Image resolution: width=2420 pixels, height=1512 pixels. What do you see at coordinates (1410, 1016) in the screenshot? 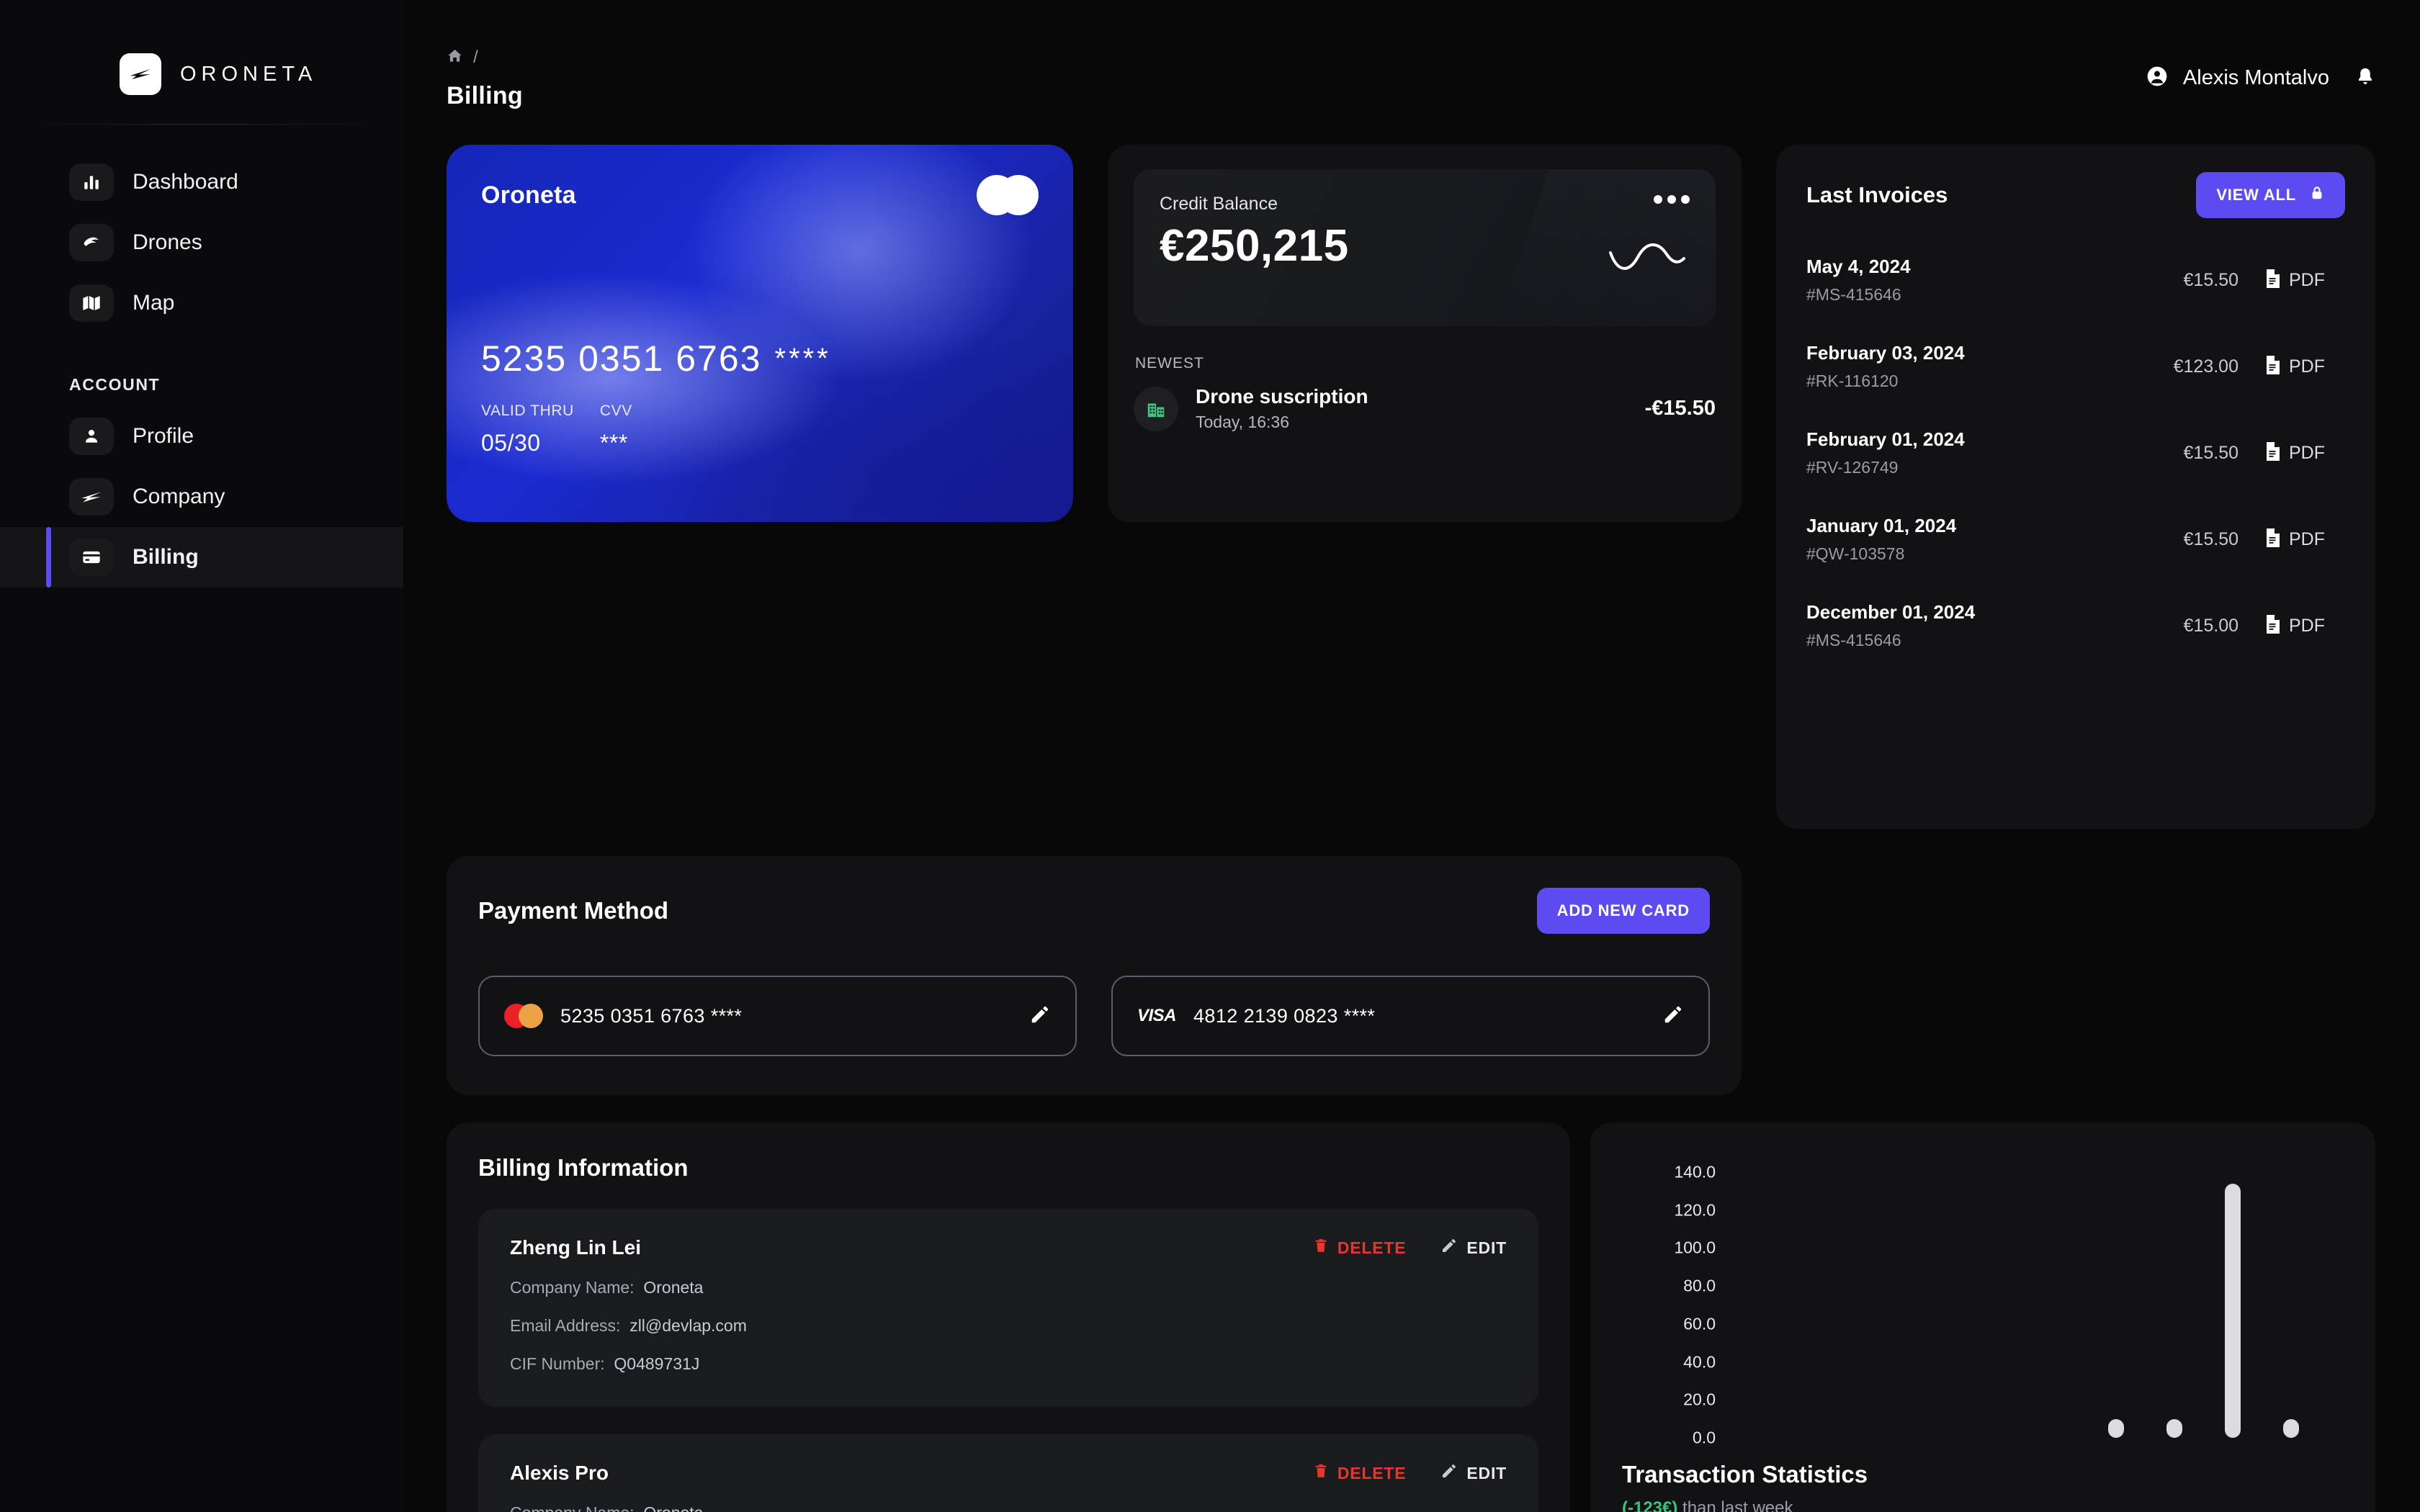
I see `saved-card-visa: VISA 4812 2139 0823 ****` at bounding box center [1410, 1016].